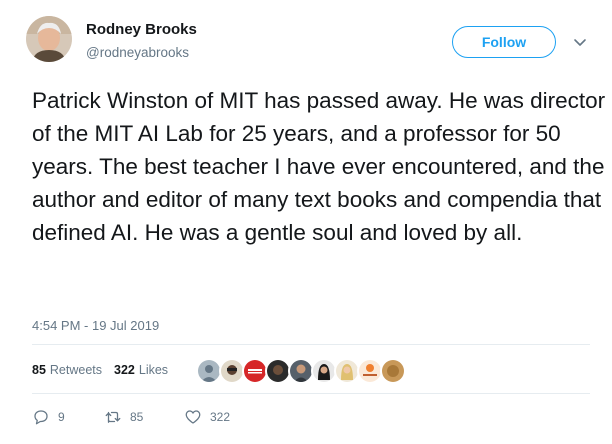  Describe the element at coordinates (124, 370) in the screenshot. I see `likes-stat-count: 322` at that location.